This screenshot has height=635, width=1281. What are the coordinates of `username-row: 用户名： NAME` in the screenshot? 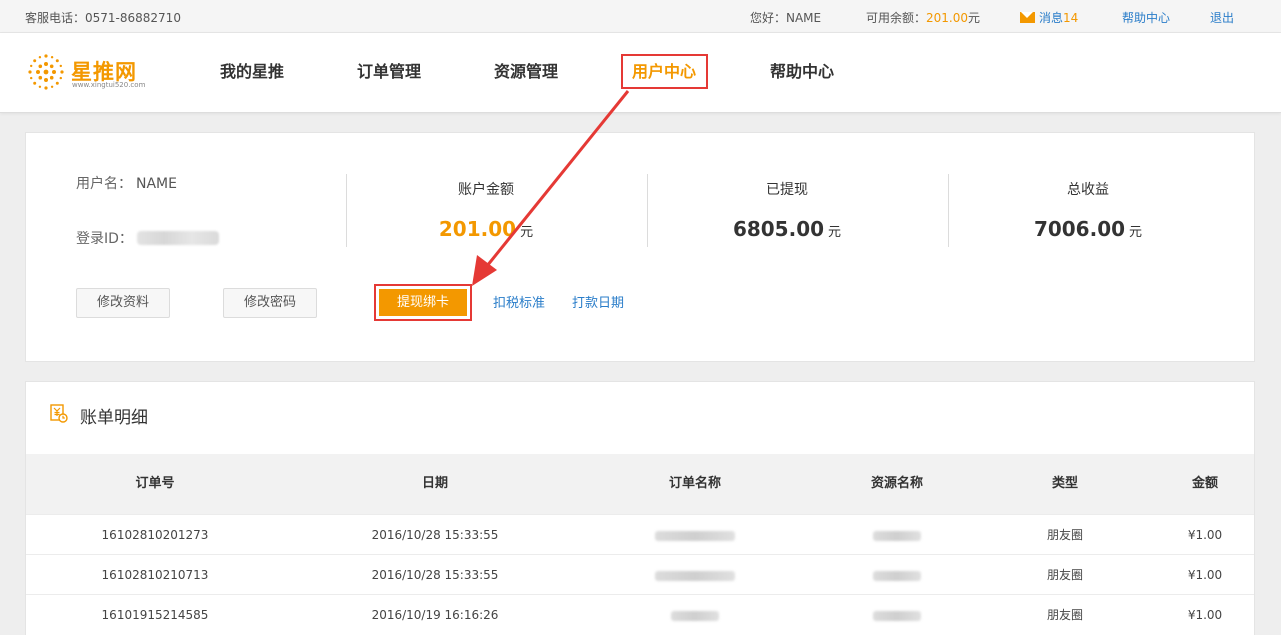 It's located at (126, 183).